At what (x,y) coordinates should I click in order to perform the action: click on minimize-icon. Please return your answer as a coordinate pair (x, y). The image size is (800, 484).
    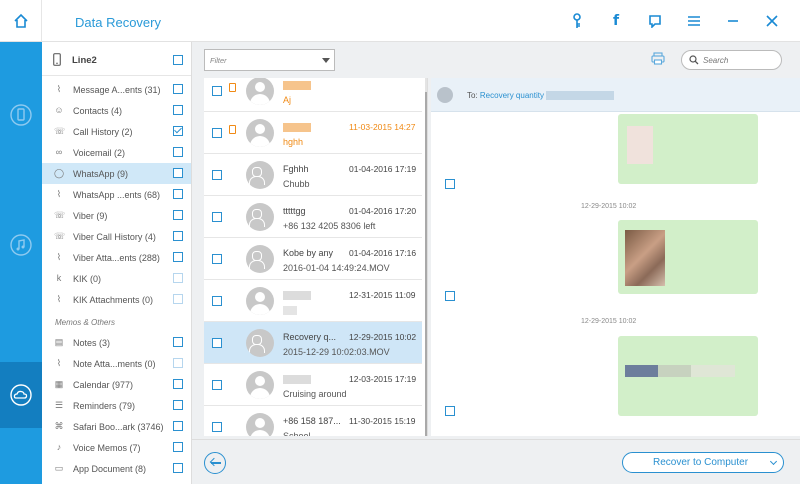
    Looking at the image, I should click on (733, 21).